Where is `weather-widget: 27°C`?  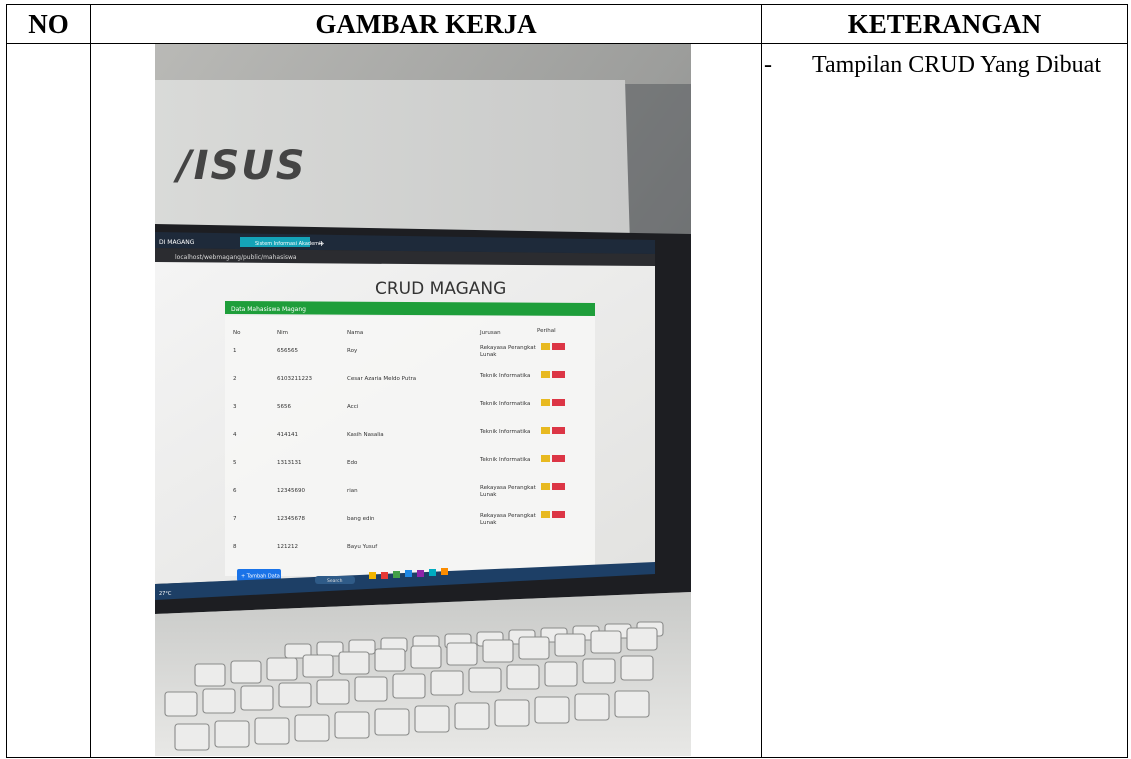 weather-widget: 27°C is located at coordinates (165, 594).